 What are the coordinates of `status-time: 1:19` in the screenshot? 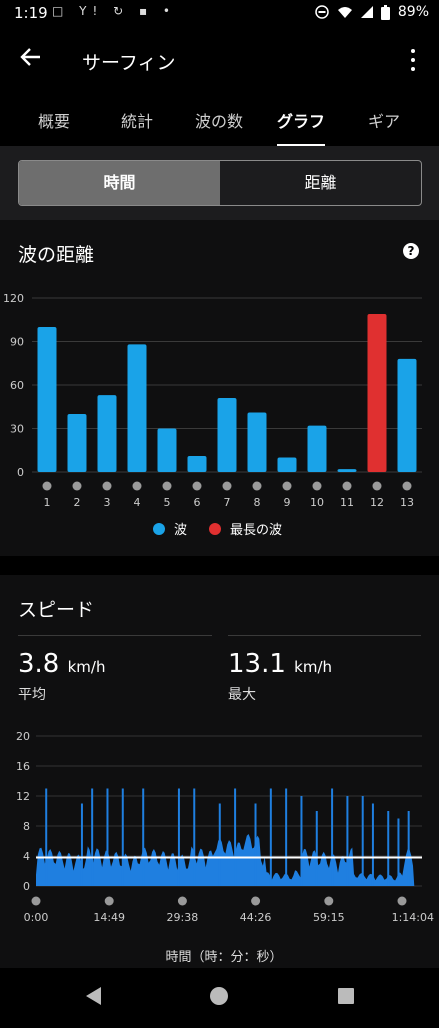 It's located at (31, 13).